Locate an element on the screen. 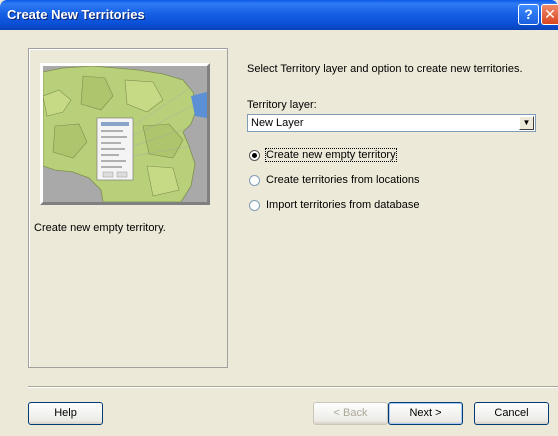 Image resolution: width=558 pixels, height=436 pixels. map-preview-image is located at coordinates (125, 134).